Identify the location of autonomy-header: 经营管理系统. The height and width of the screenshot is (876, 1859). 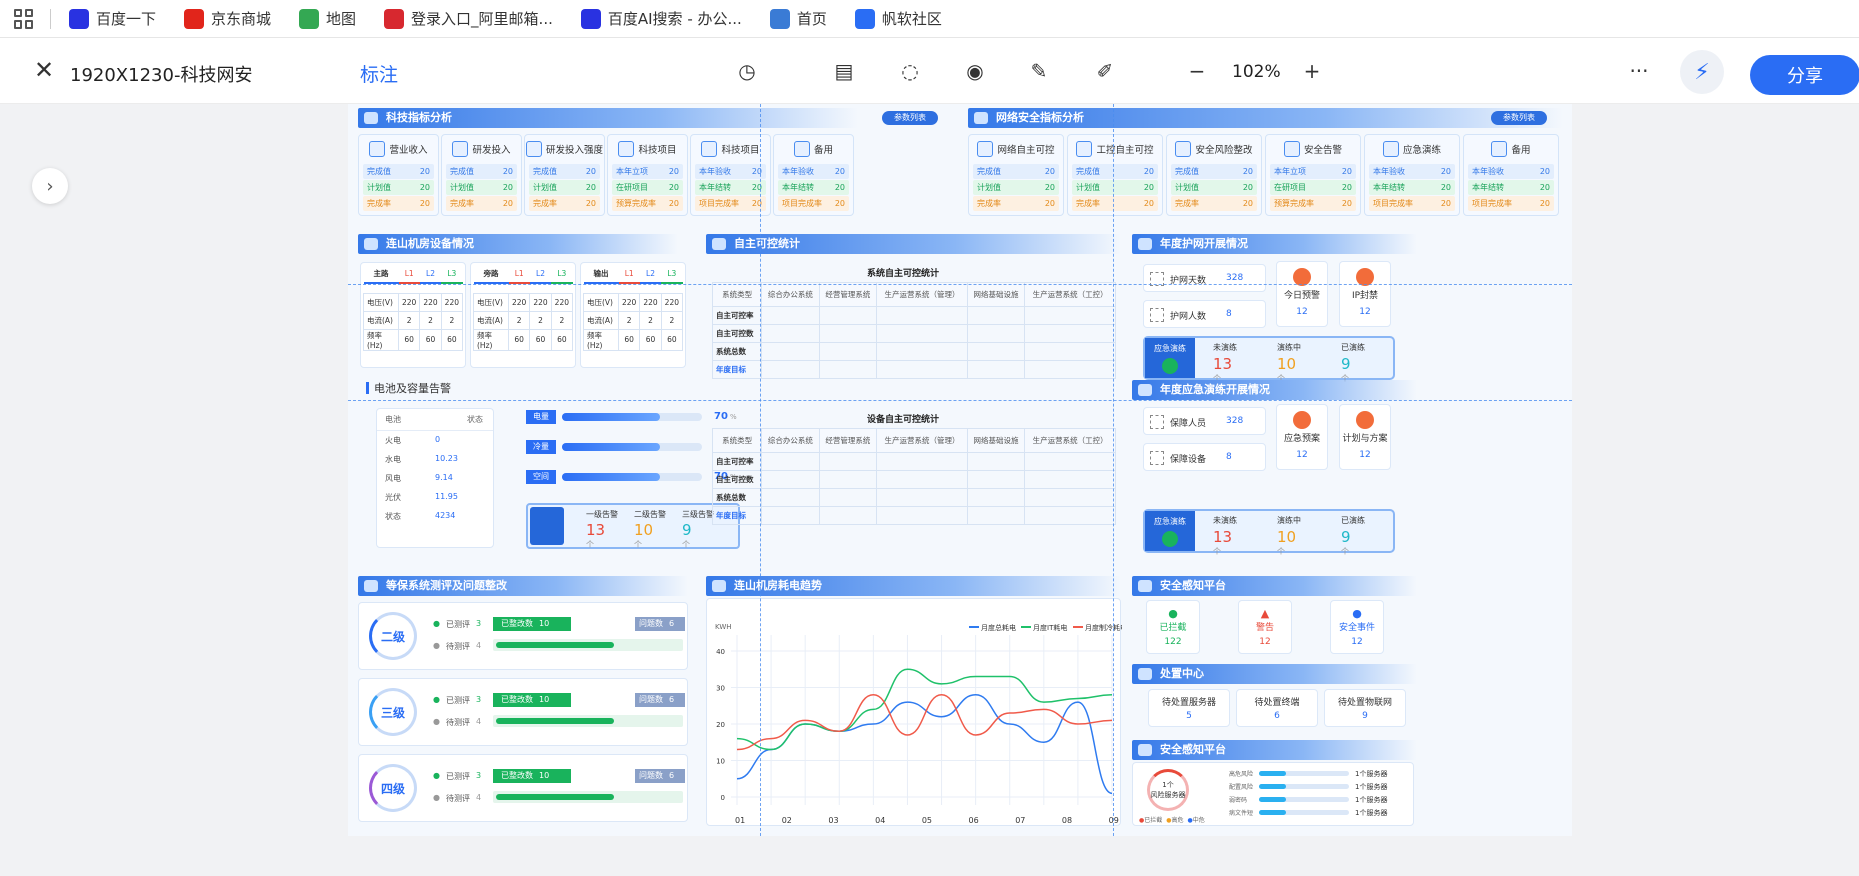
(848, 294).